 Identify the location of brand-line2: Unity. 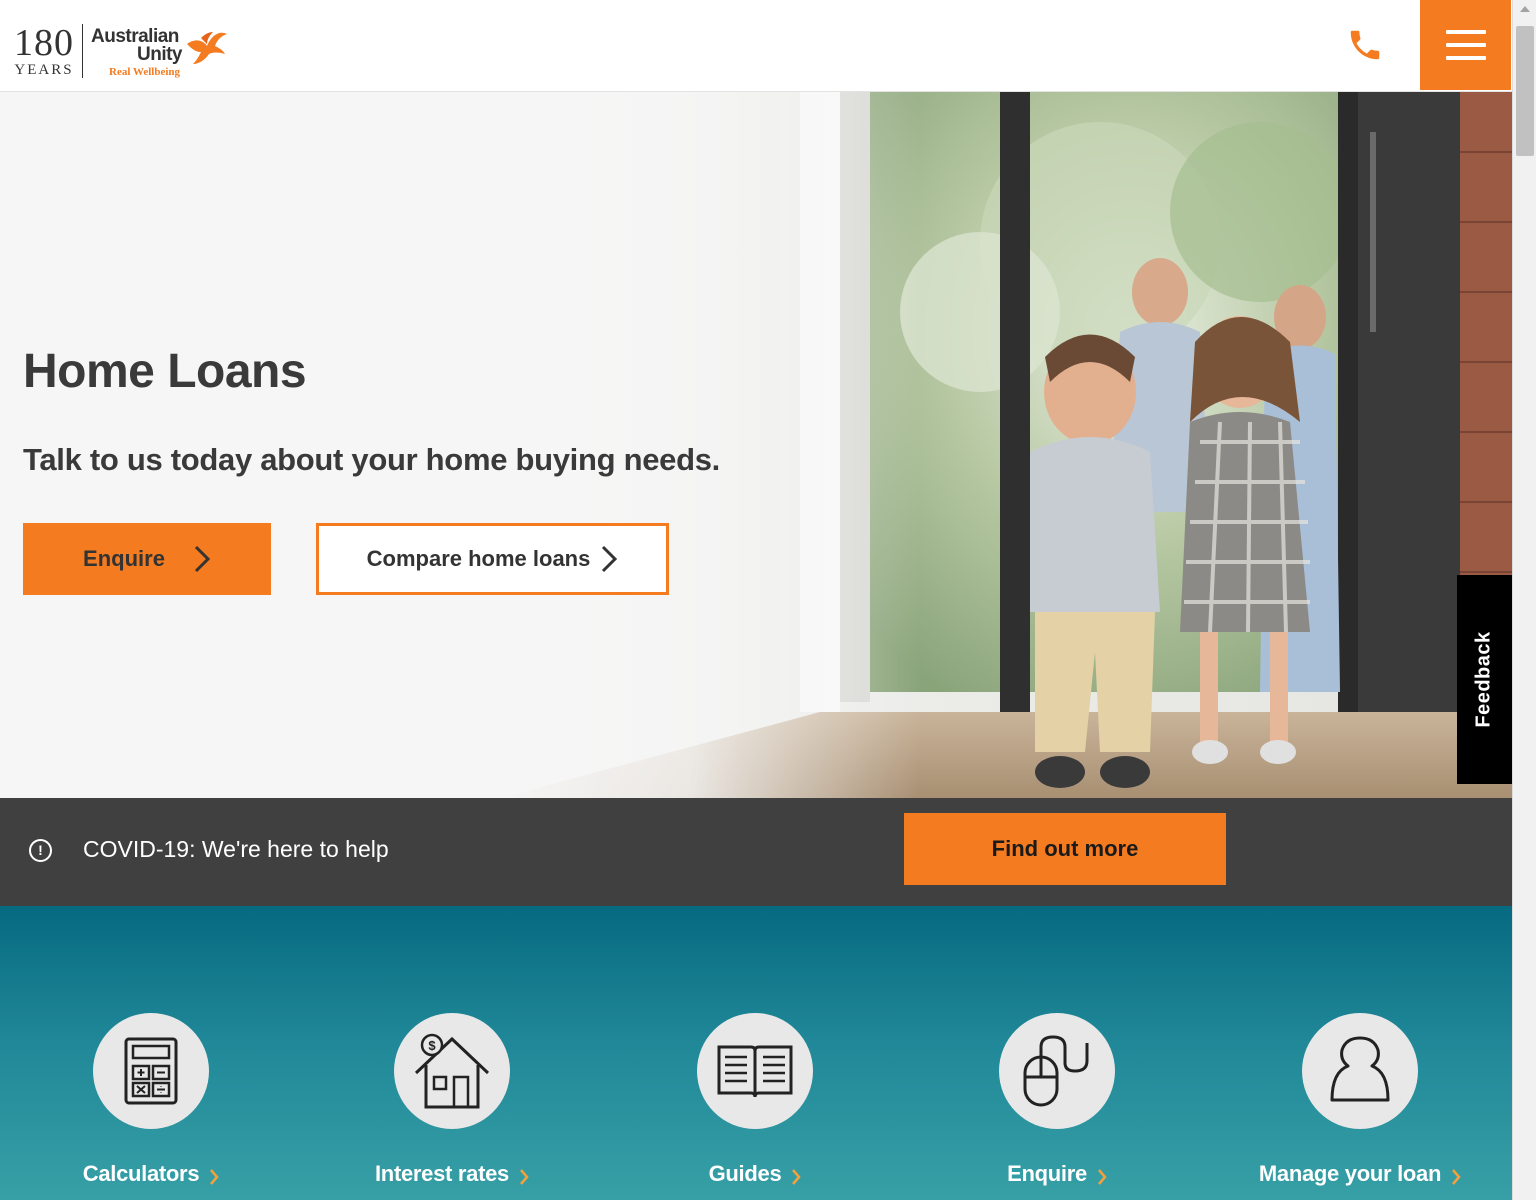
(160, 54).